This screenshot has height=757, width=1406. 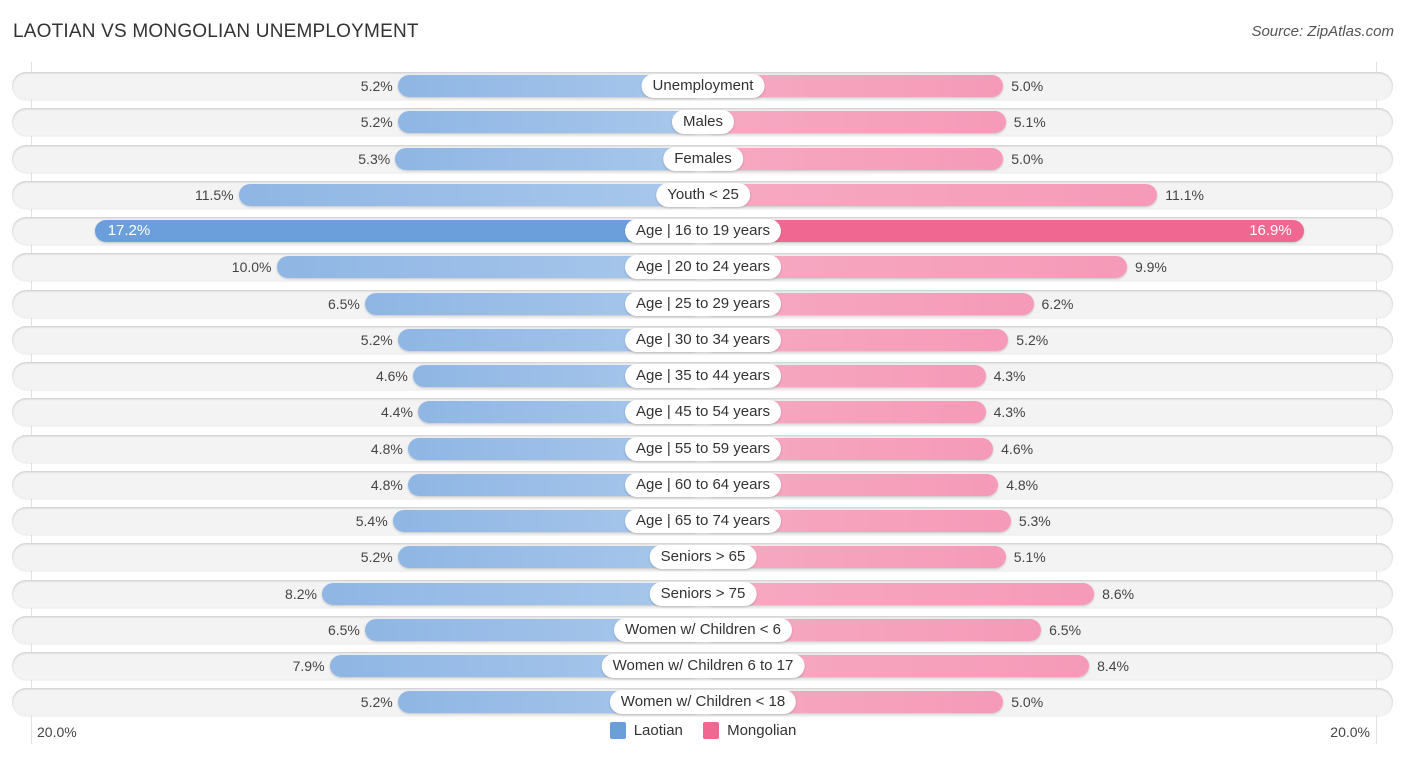 I want to click on legend-swatch-mongolian, so click(x=711, y=730).